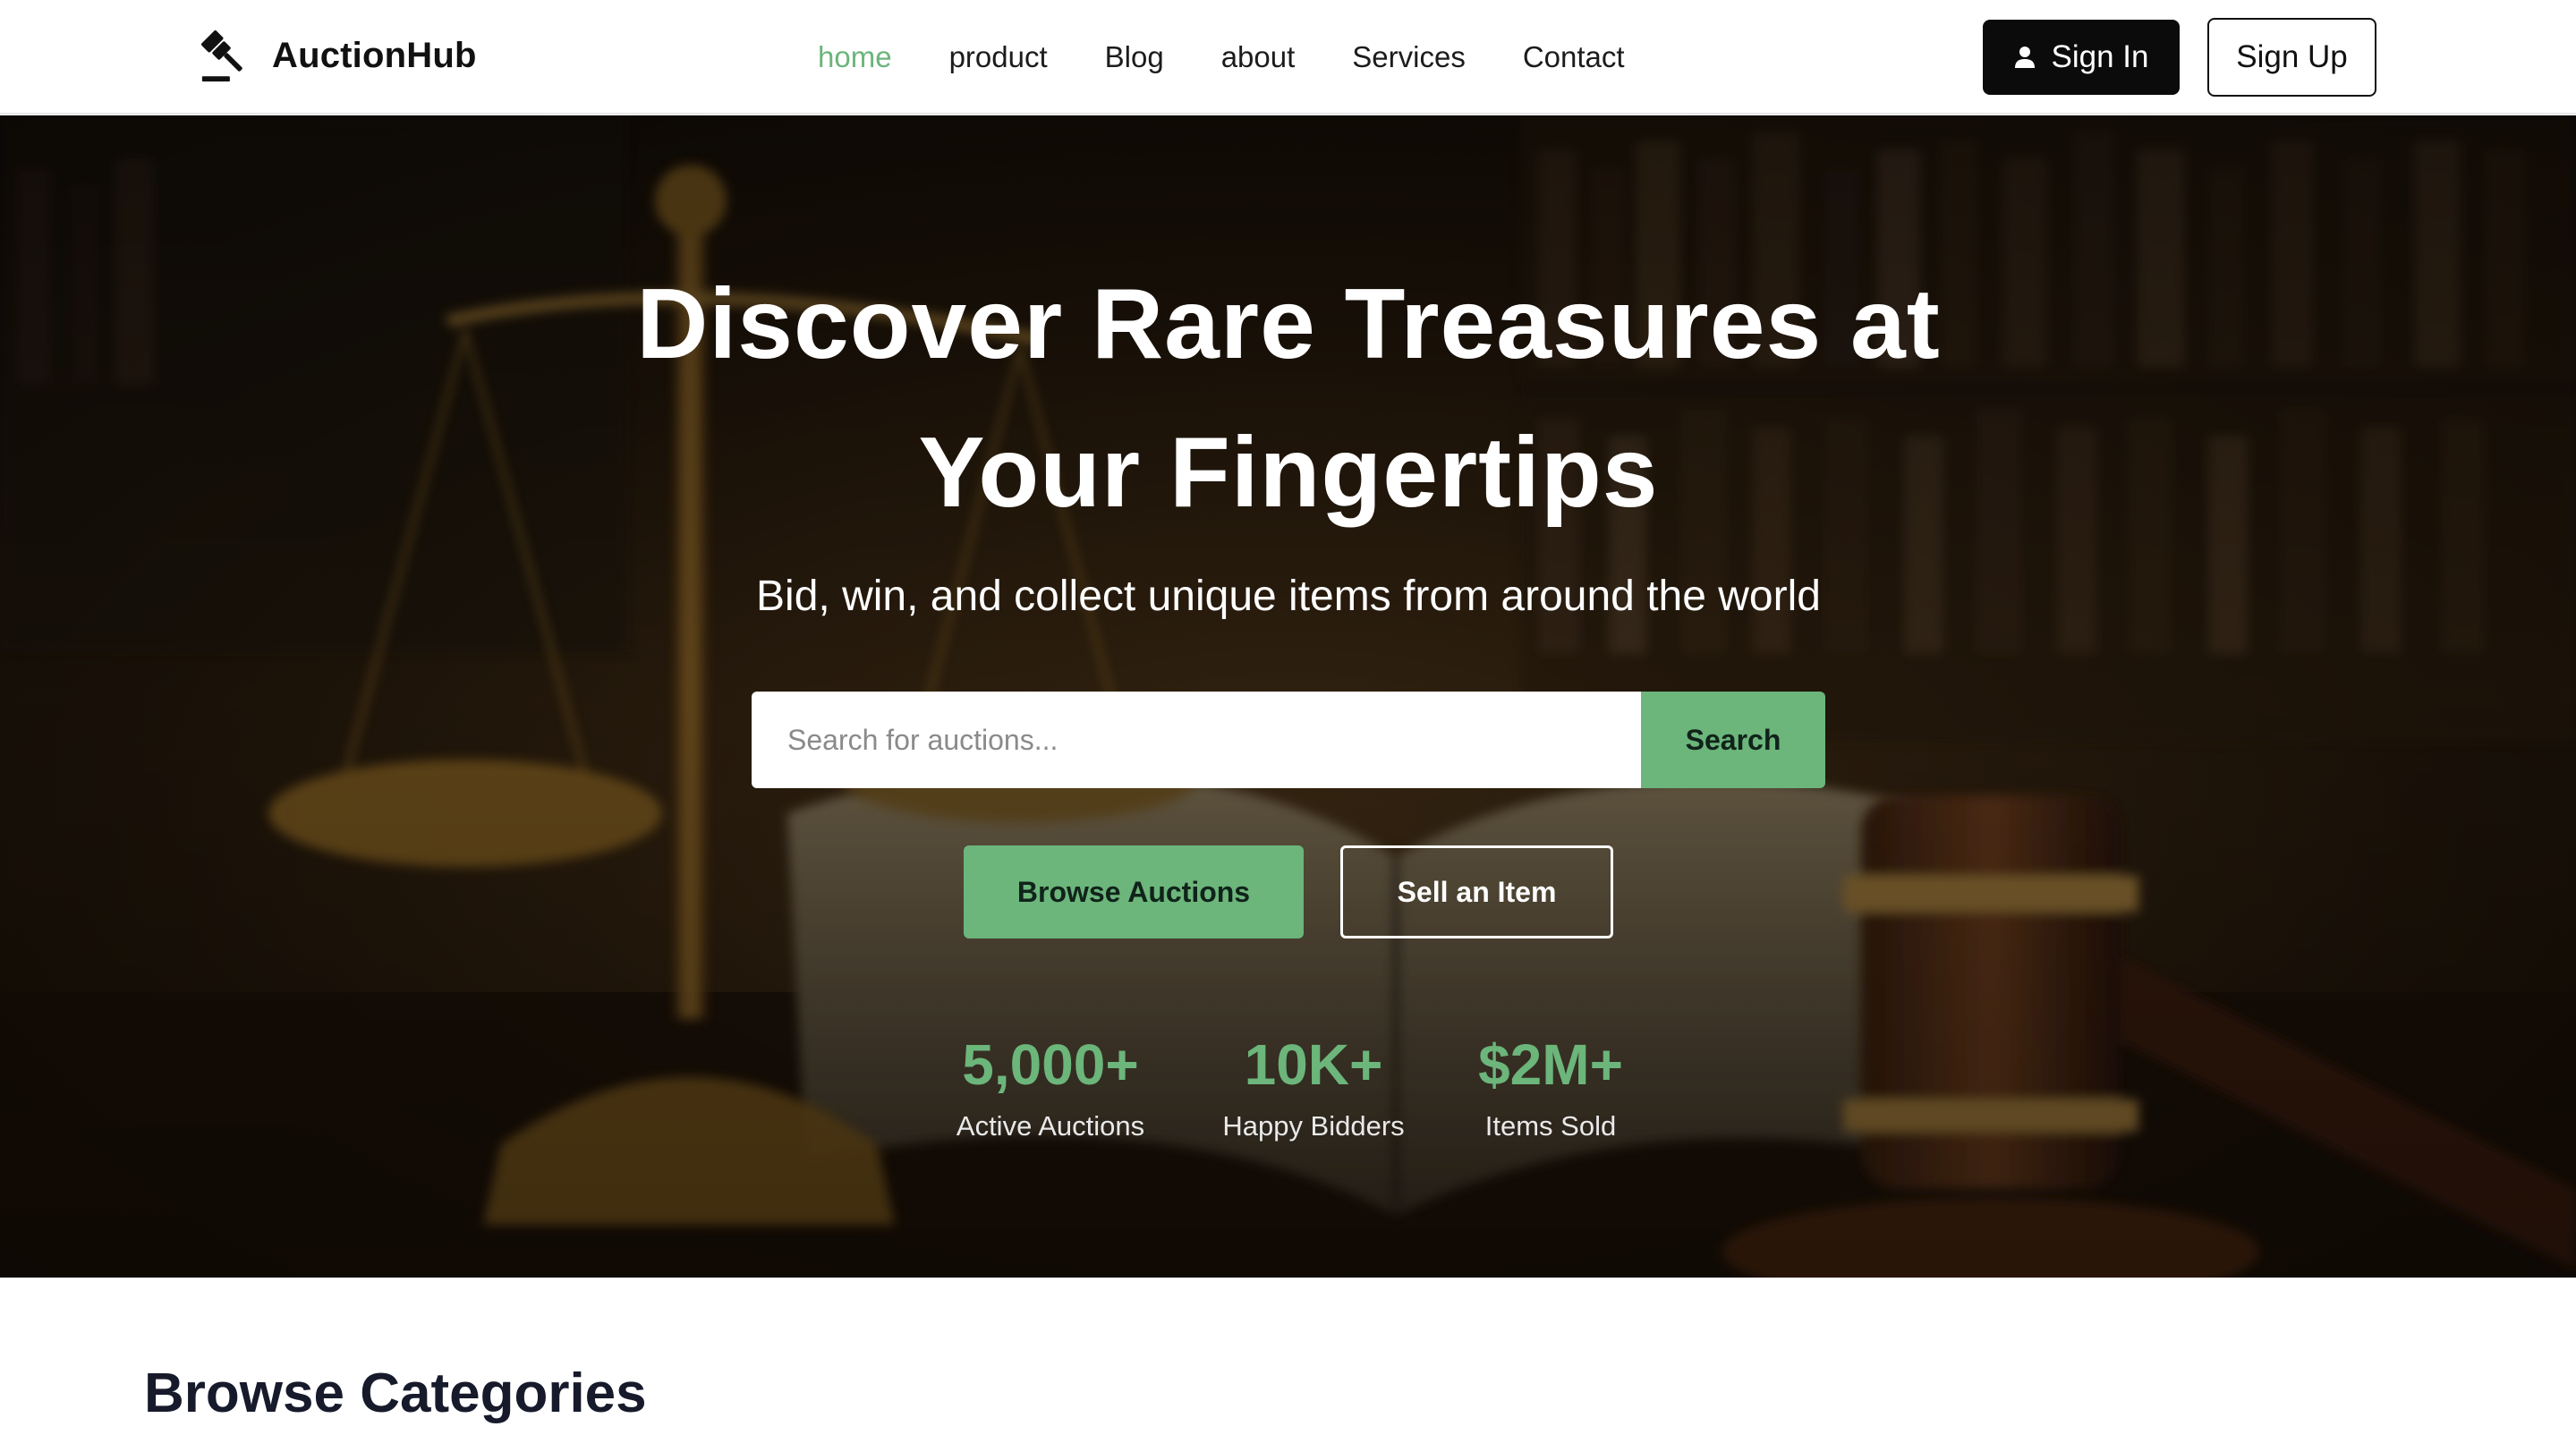  I want to click on stat-happy-bidders: 10K+ Happy Bidders, so click(1313, 1089).